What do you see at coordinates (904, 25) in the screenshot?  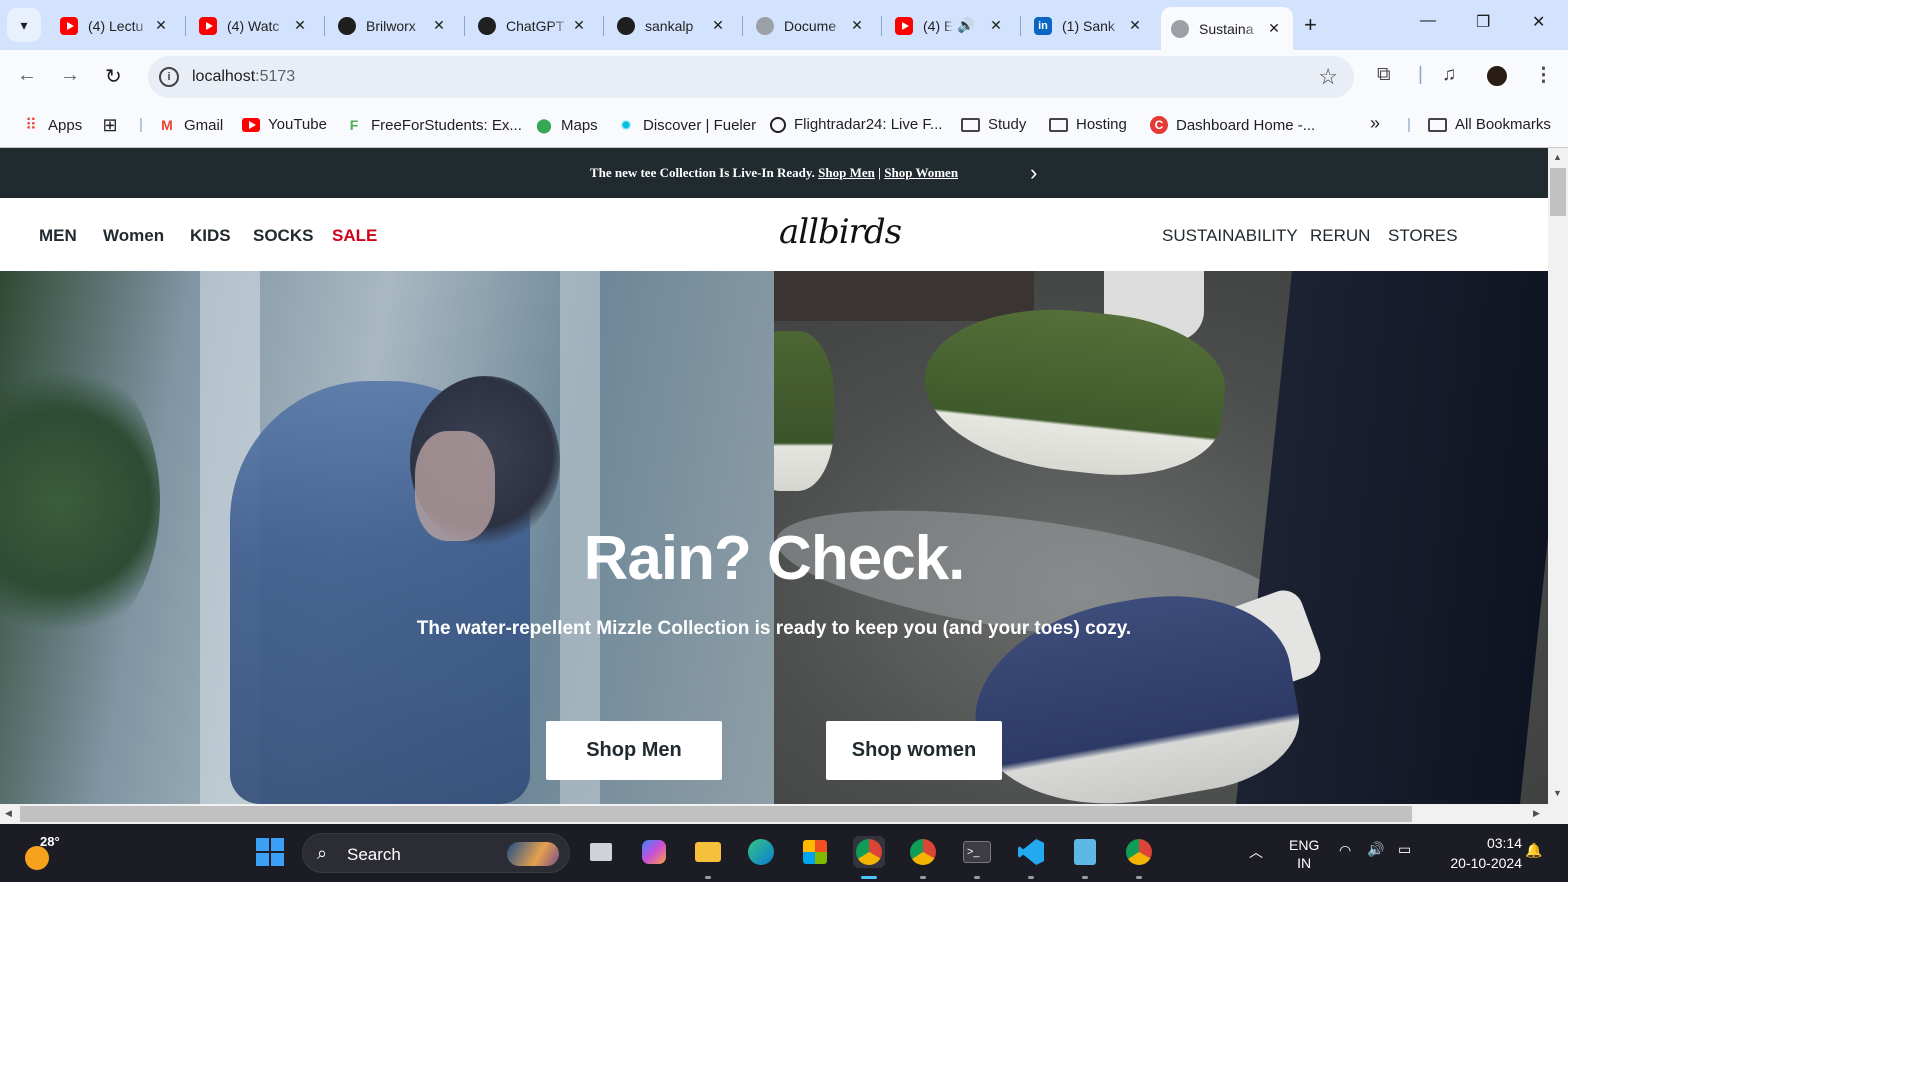 I see `youtube-icon` at bounding box center [904, 25].